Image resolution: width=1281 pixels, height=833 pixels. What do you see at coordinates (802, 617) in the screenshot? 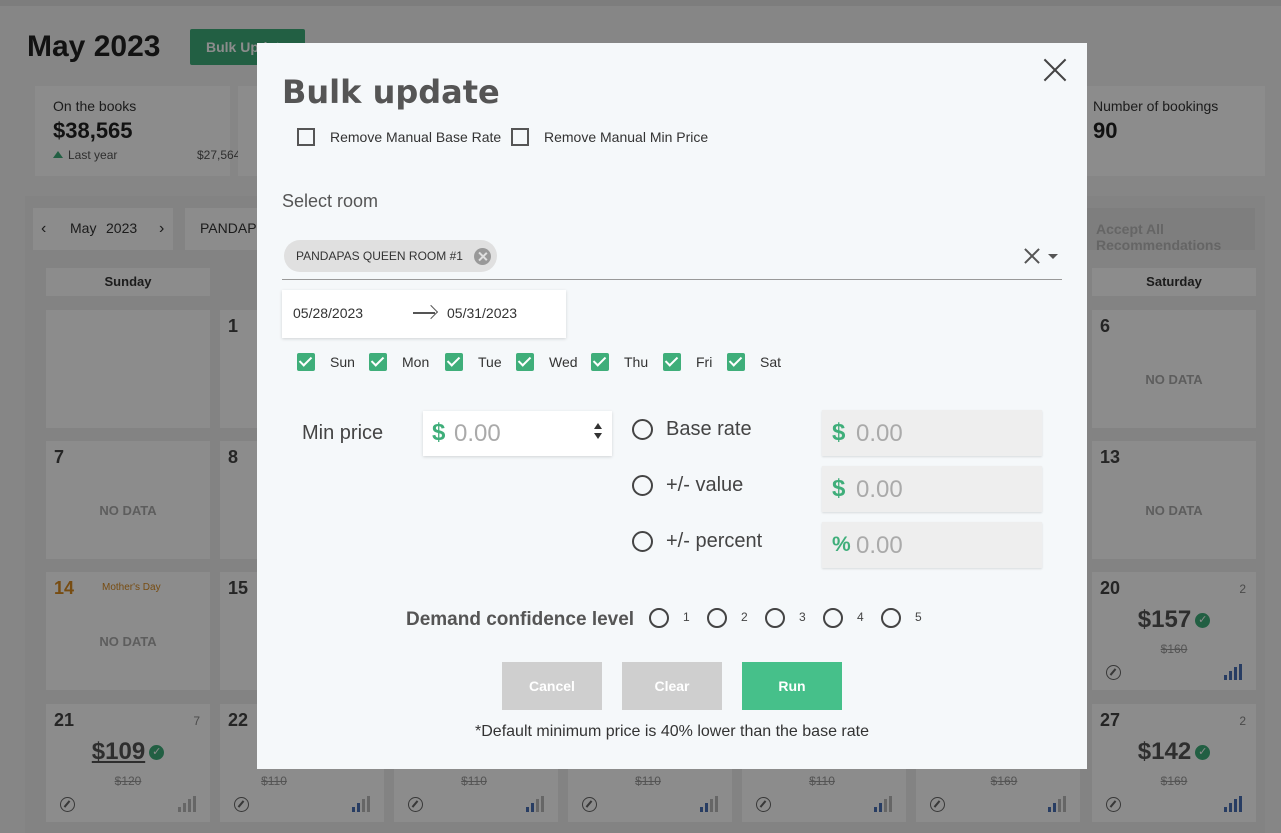
I see `level-label: 3` at bounding box center [802, 617].